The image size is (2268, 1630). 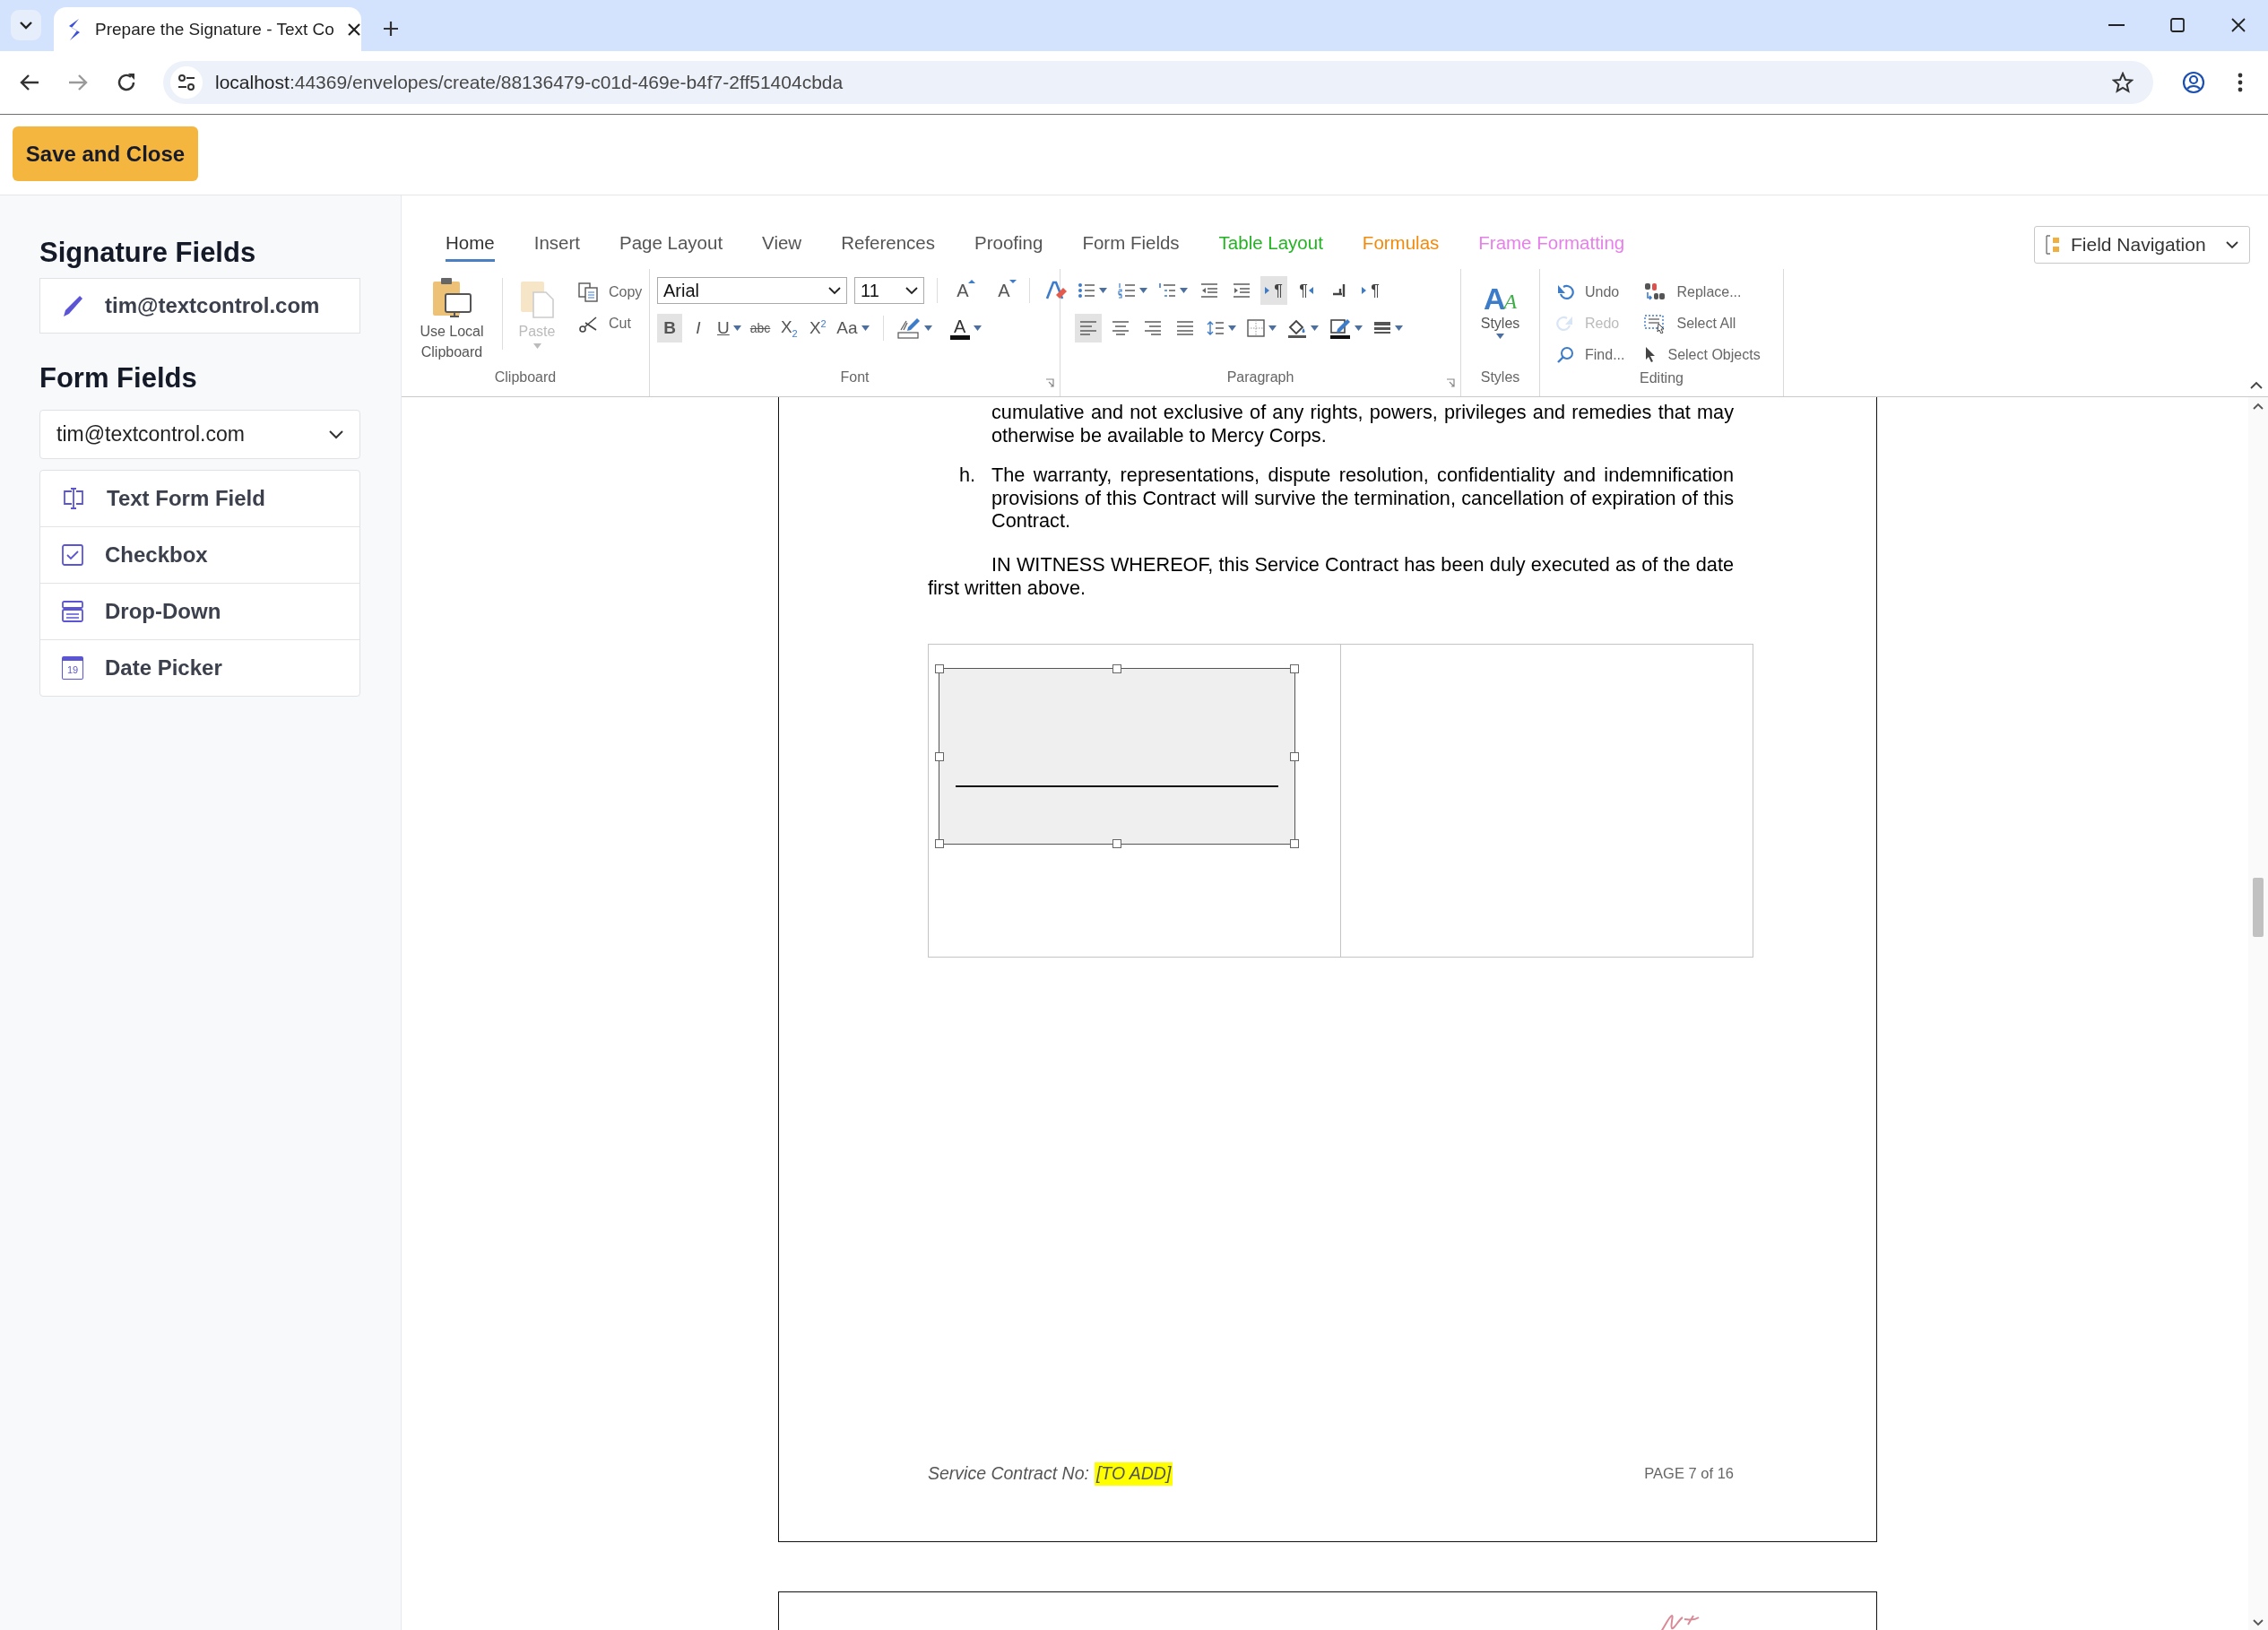 What do you see at coordinates (853, 328) in the screenshot?
I see `format-button: Aa` at bounding box center [853, 328].